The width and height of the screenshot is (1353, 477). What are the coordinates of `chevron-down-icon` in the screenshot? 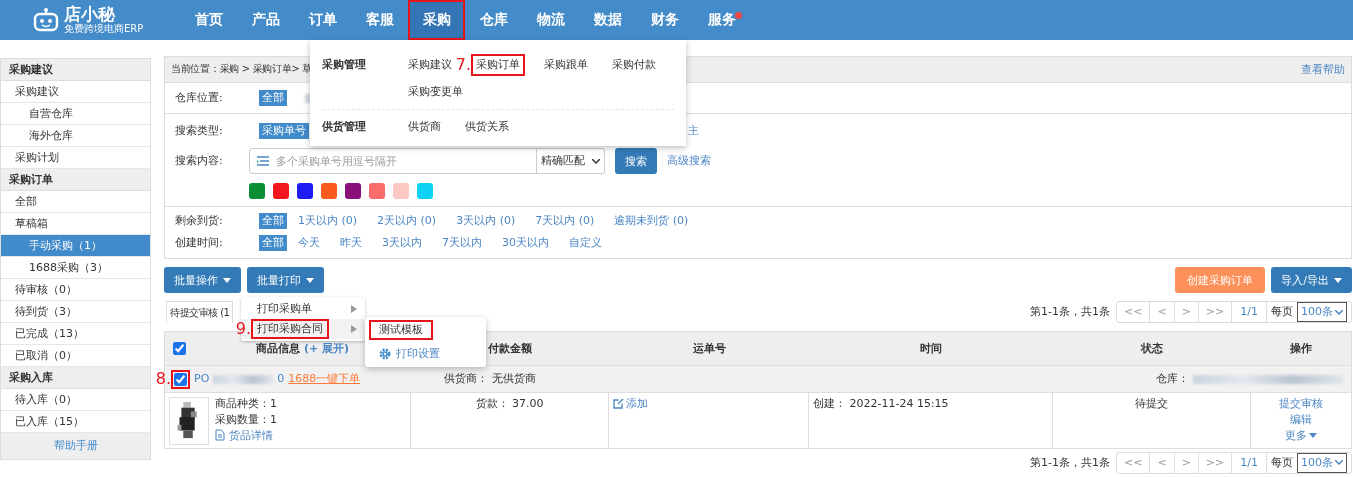 It's located at (1339, 312).